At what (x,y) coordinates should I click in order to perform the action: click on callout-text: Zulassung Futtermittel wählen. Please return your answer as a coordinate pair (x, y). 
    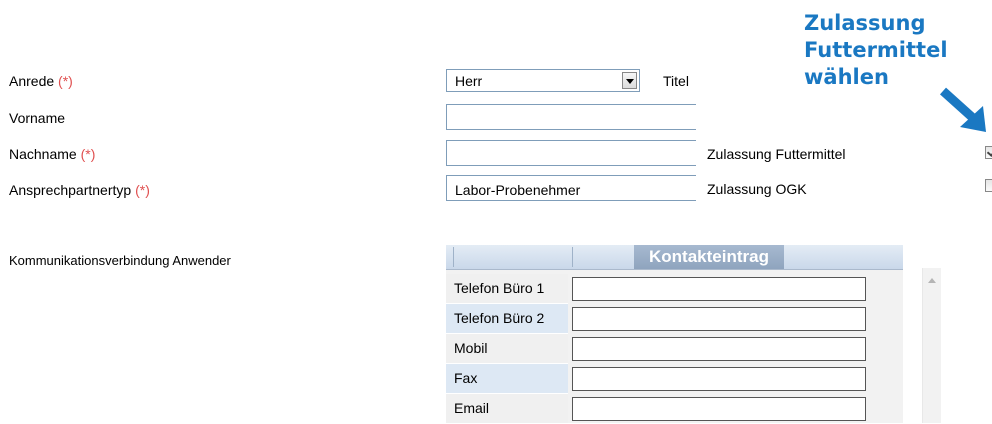
    Looking at the image, I should click on (876, 50).